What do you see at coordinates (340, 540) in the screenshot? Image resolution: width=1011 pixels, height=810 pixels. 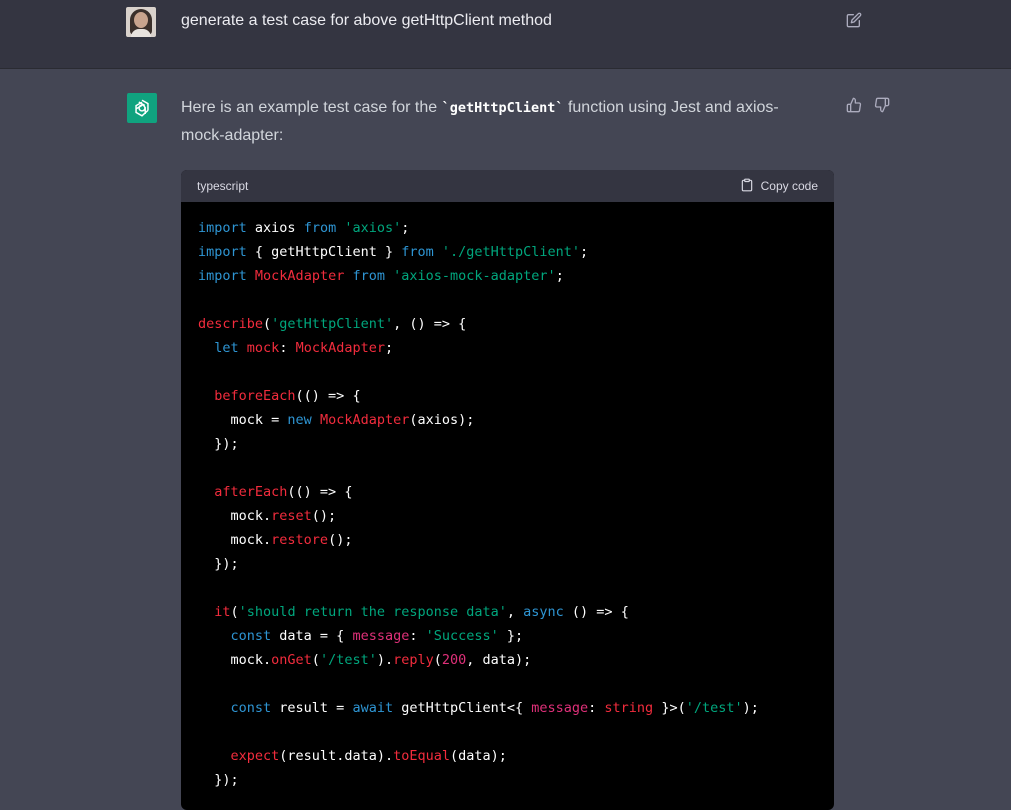 I see `code-token: ();` at bounding box center [340, 540].